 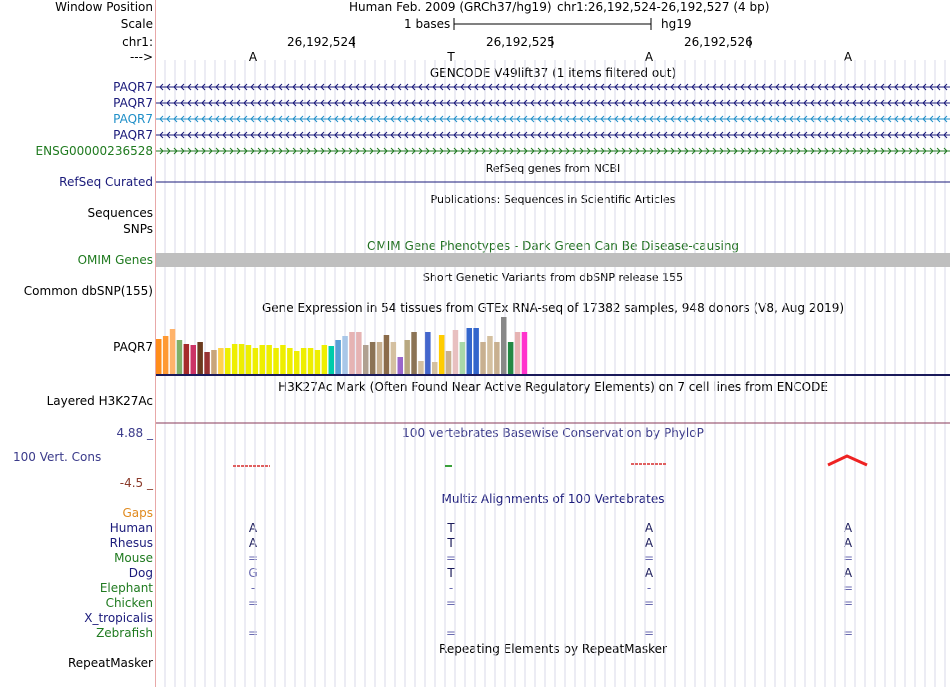 I want to click on phylop-mark, so click(x=847, y=460).